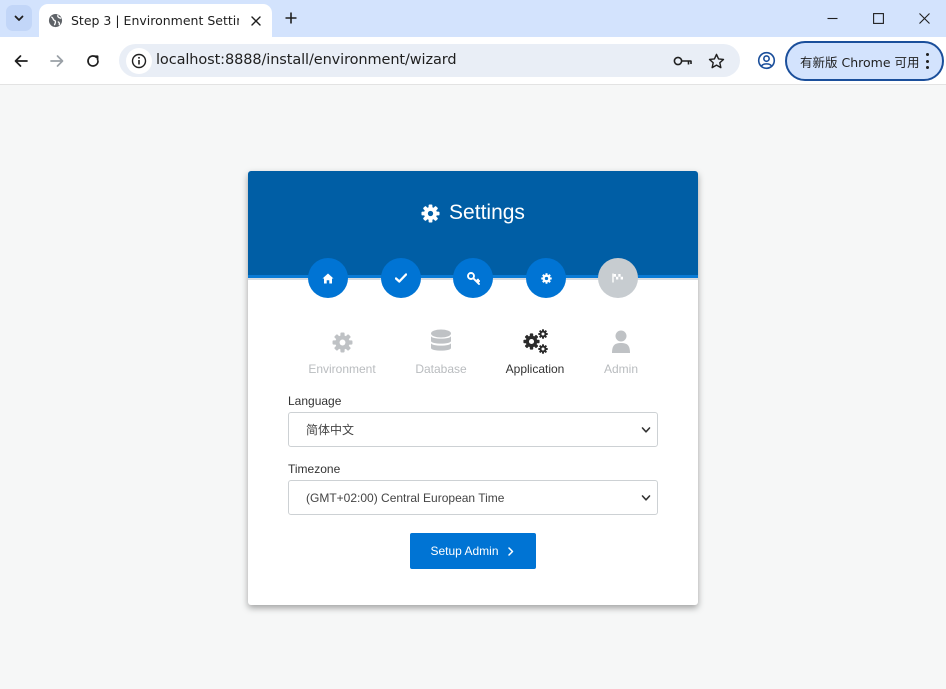 This screenshot has width=946, height=689. I want to click on home-icon, so click(328, 278).